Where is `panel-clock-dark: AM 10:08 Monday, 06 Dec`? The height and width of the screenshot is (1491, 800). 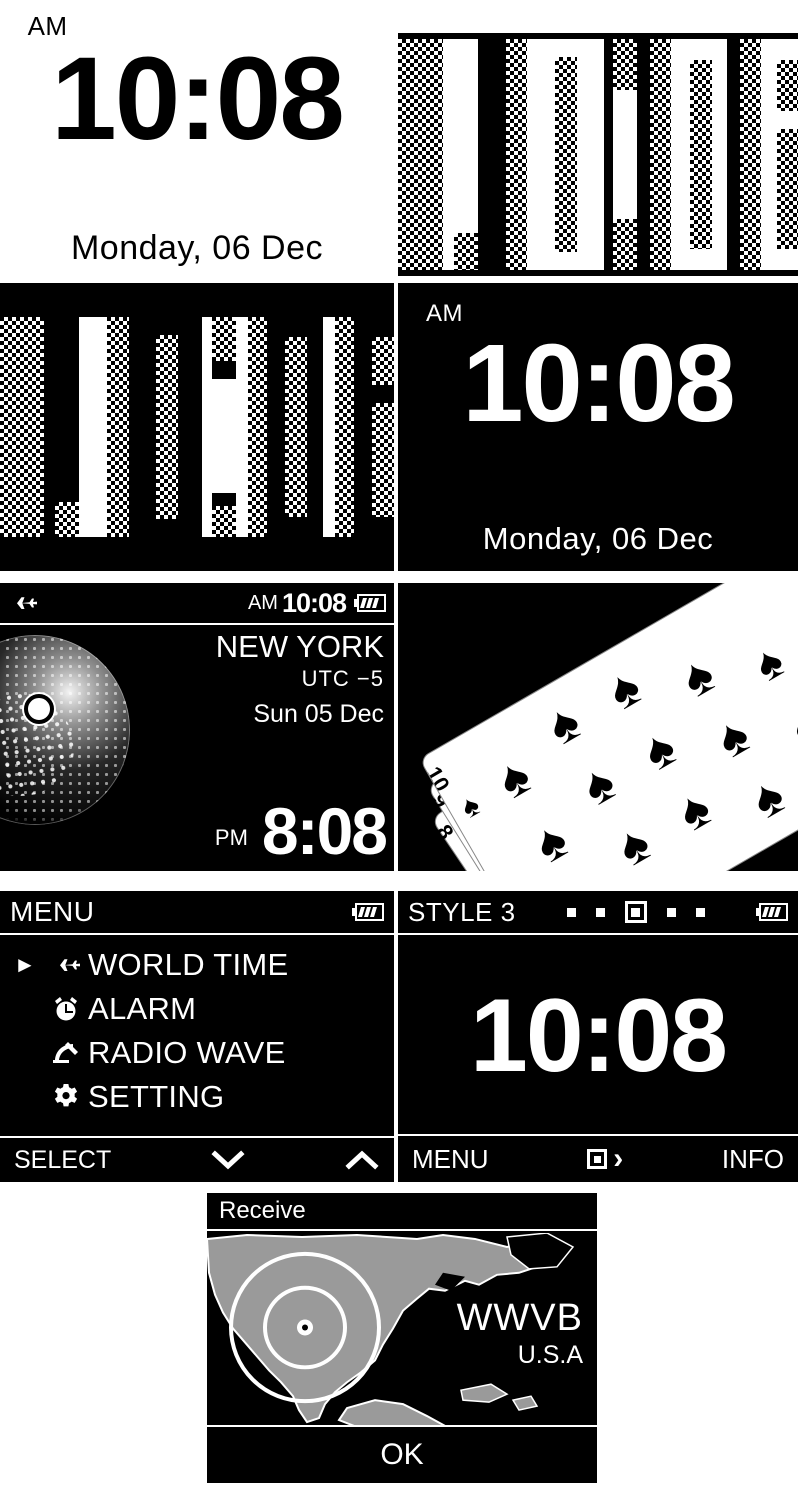 panel-clock-dark: AM 10:08 Monday, 06 Dec is located at coordinates (598, 427).